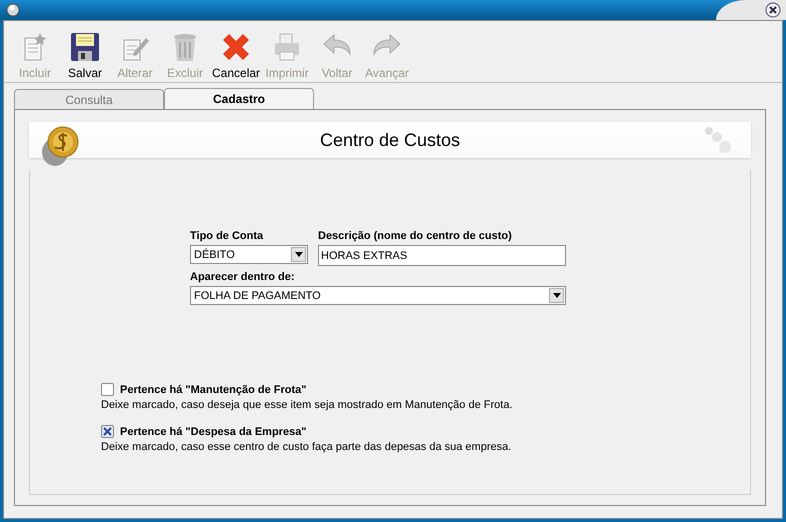  What do you see at coordinates (213, 390) in the screenshot?
I see `checkbox-label: Pertence há "Manutenção de Frota"` at bounding box center [213, 390].